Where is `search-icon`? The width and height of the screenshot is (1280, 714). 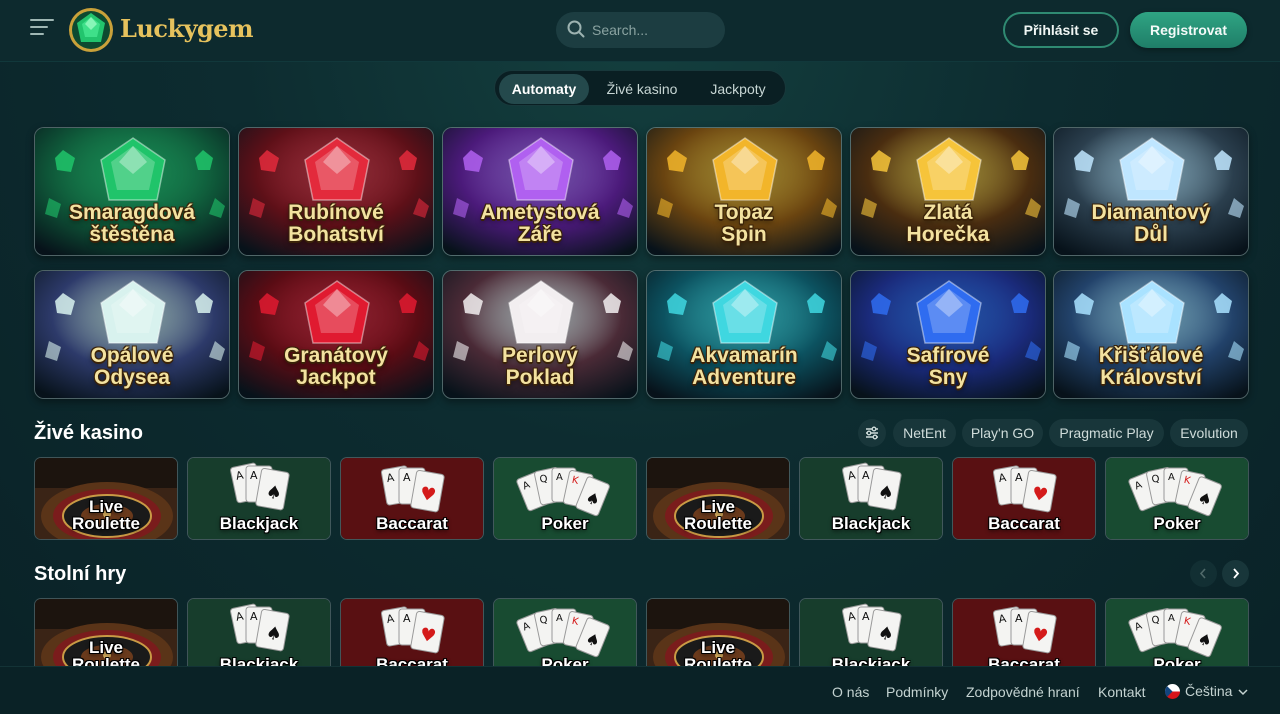
search-icon is located at coordinates (576, 29).